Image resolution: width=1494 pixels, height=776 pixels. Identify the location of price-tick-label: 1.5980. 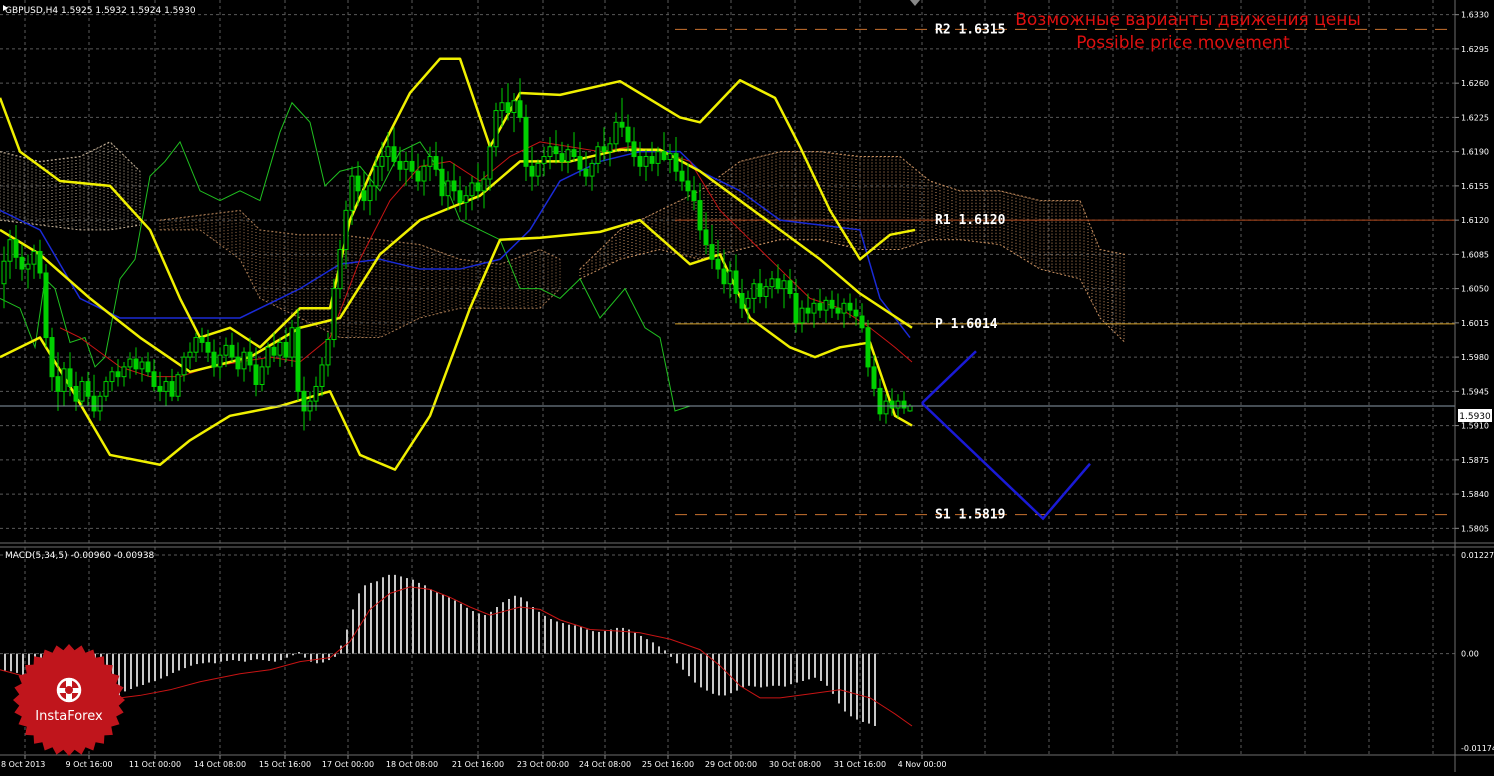
(1475, 357).